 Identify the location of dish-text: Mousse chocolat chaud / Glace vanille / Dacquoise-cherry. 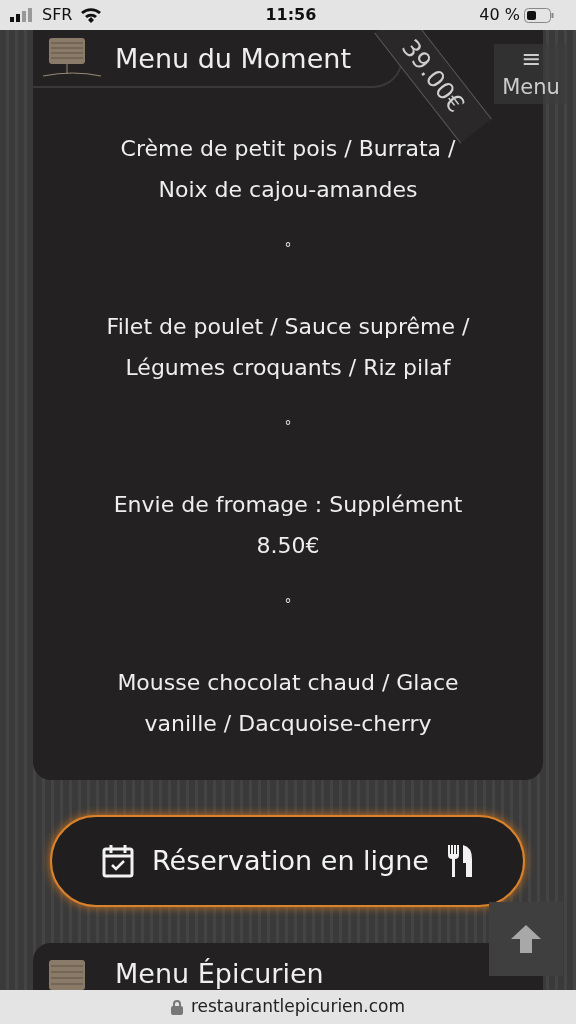
(288, 703).